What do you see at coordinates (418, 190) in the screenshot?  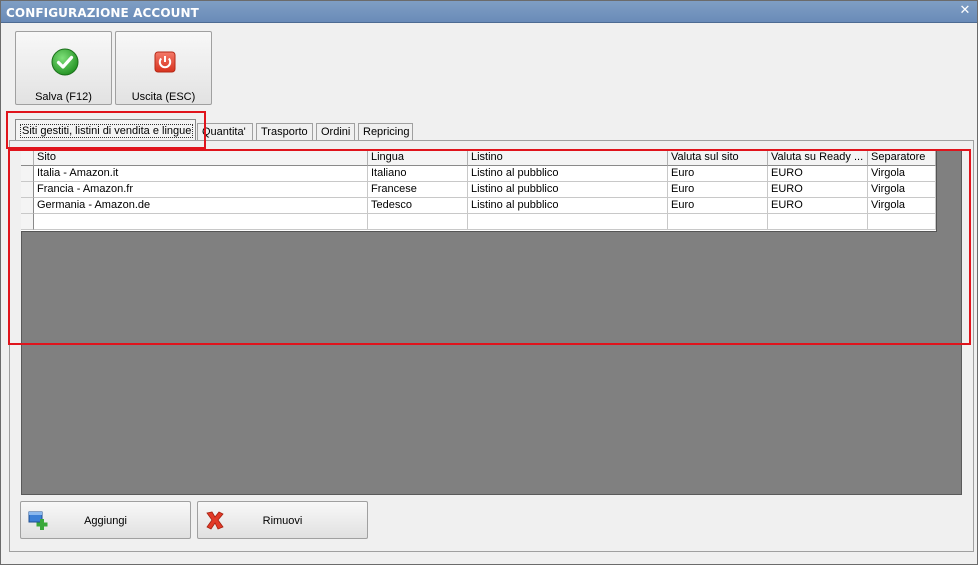 I see `cell-lingua: Francese` at bounding box center [418, 190].